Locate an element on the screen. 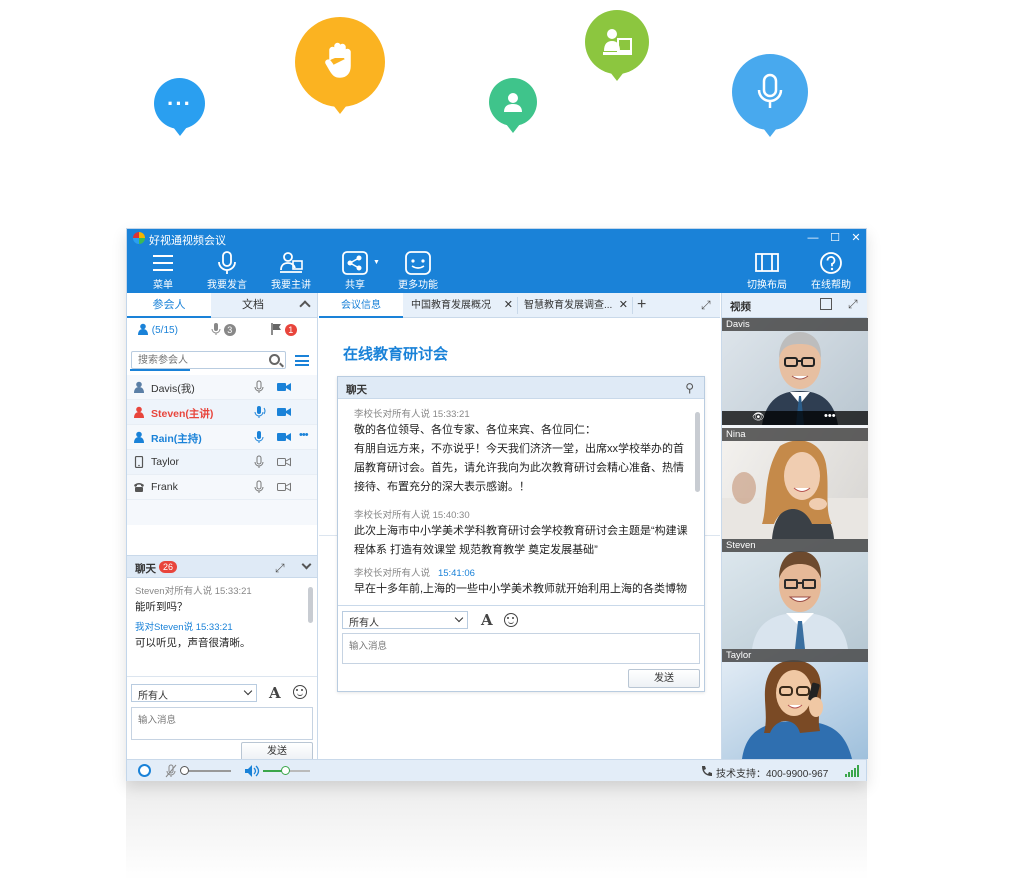  list-view-icon is located at coordinates (302, 360).